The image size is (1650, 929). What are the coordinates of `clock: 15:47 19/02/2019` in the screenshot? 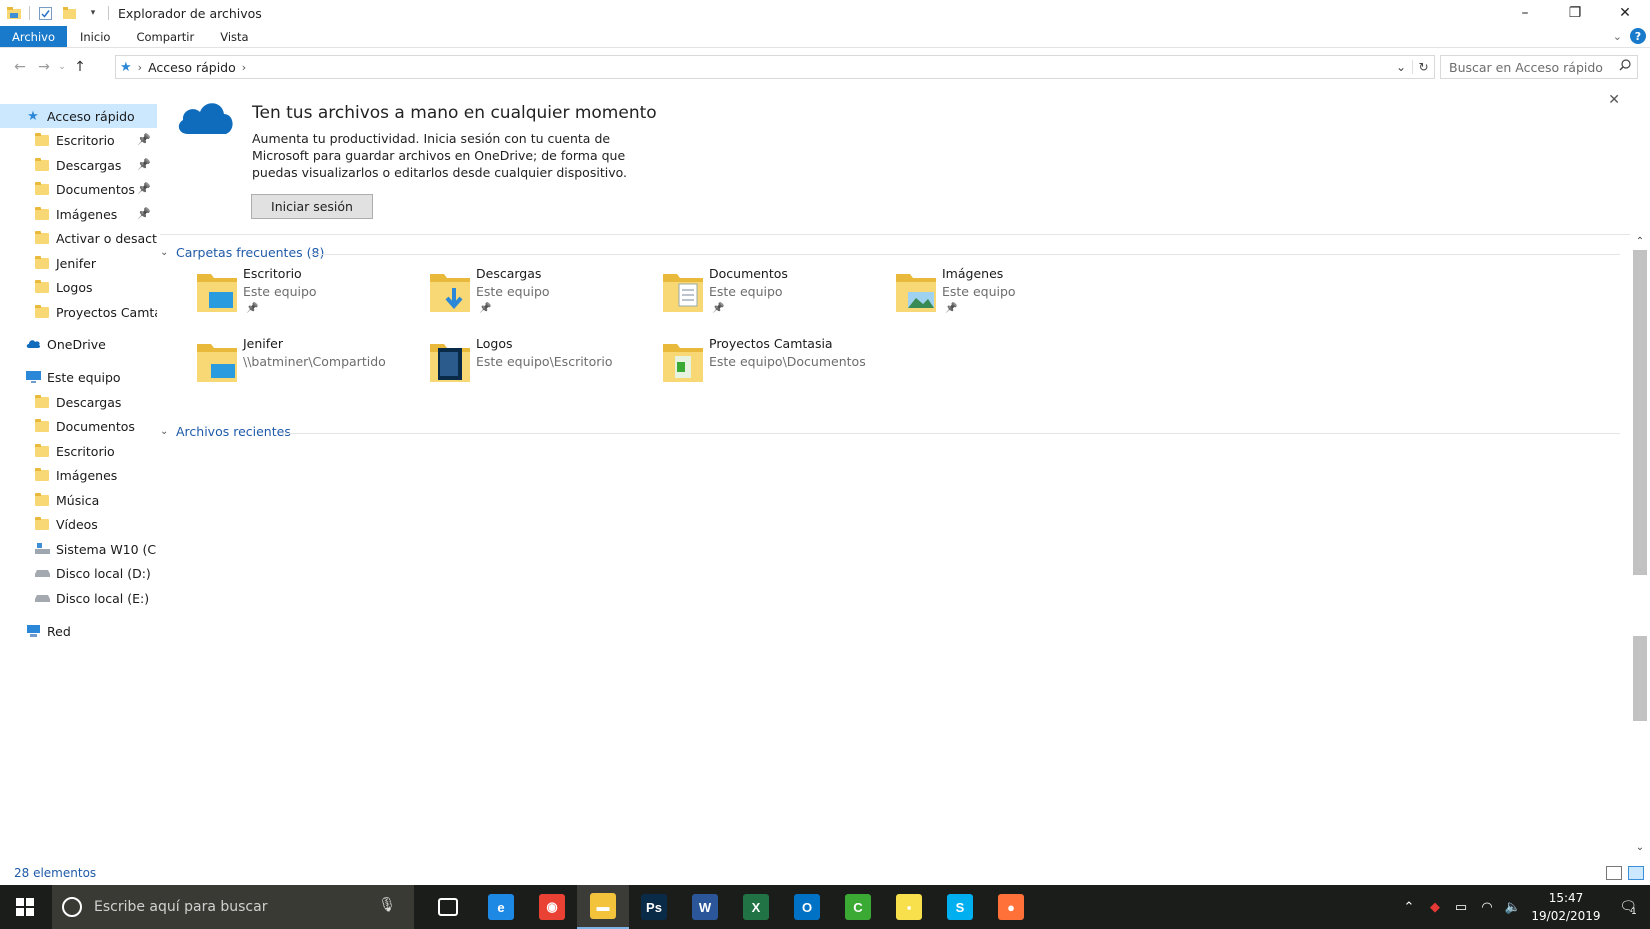 It's located at (1566, 907).